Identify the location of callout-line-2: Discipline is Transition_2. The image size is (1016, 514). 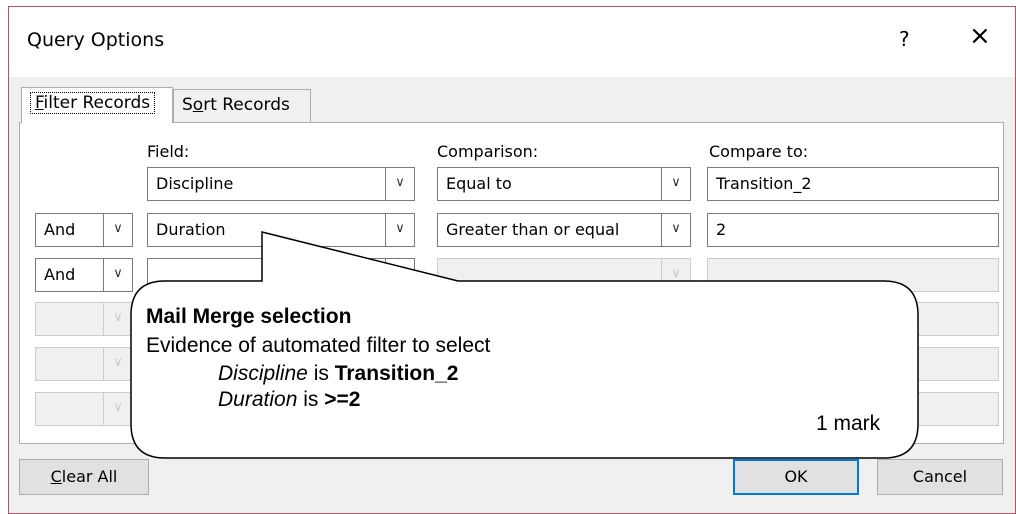
(338, 373).